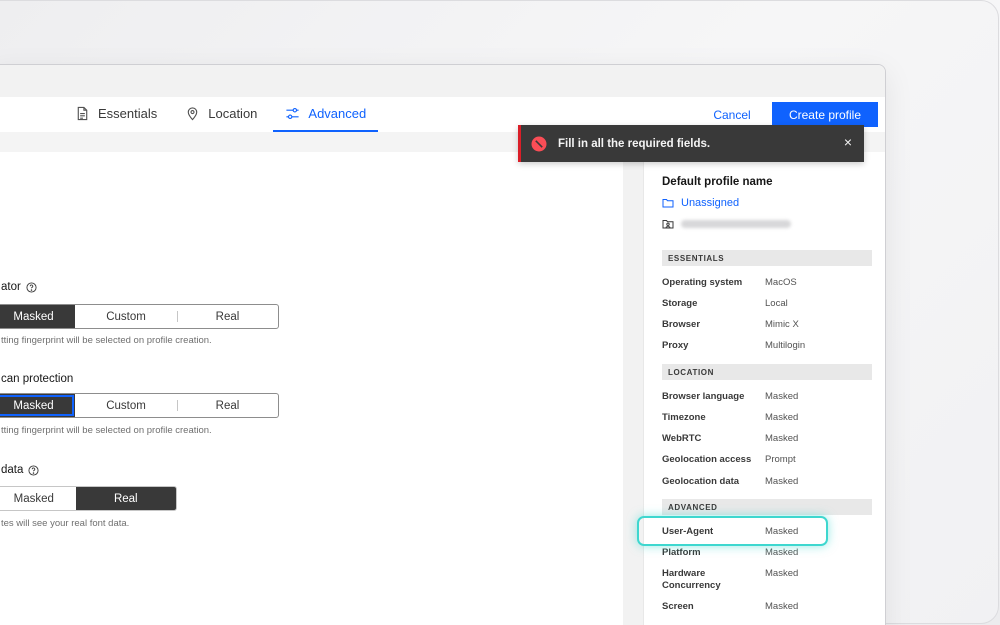  What do you see at coordinates (65, 523) in the screenshot?
I see `section-hint: tes will see your real font data.` at bounding box center [65, 523].